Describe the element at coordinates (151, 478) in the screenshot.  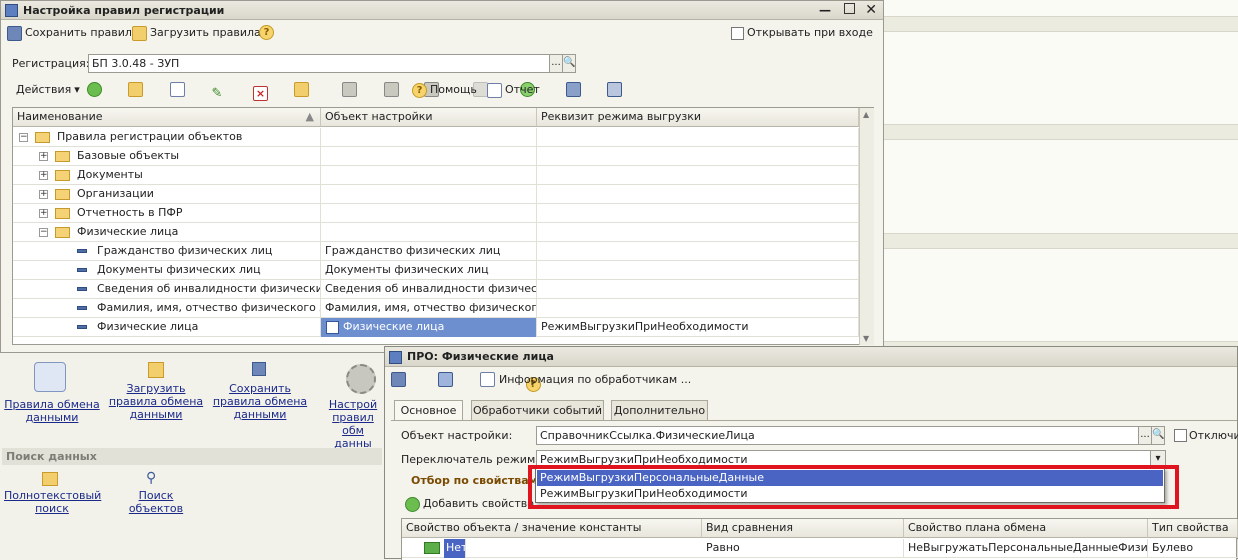
I see `object-search-icon: ⚲` at that location.